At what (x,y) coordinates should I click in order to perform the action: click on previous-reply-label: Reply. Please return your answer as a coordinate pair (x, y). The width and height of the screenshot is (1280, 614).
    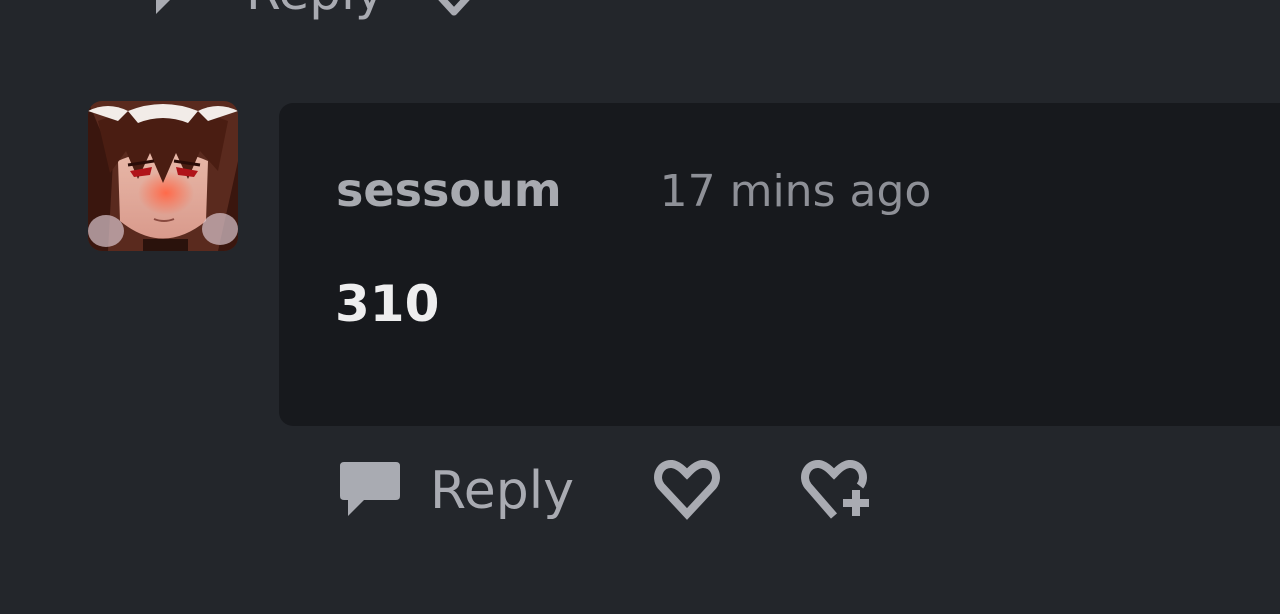
    Looking at the image, I should click on (315, 8).